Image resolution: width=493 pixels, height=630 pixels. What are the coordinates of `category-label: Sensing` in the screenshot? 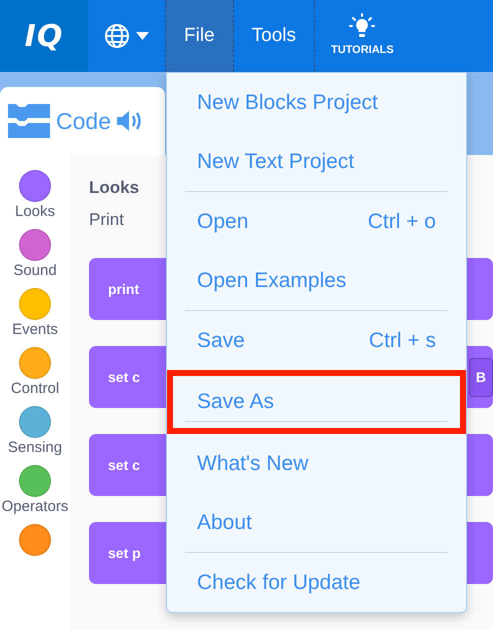 It's located at (35, 448).